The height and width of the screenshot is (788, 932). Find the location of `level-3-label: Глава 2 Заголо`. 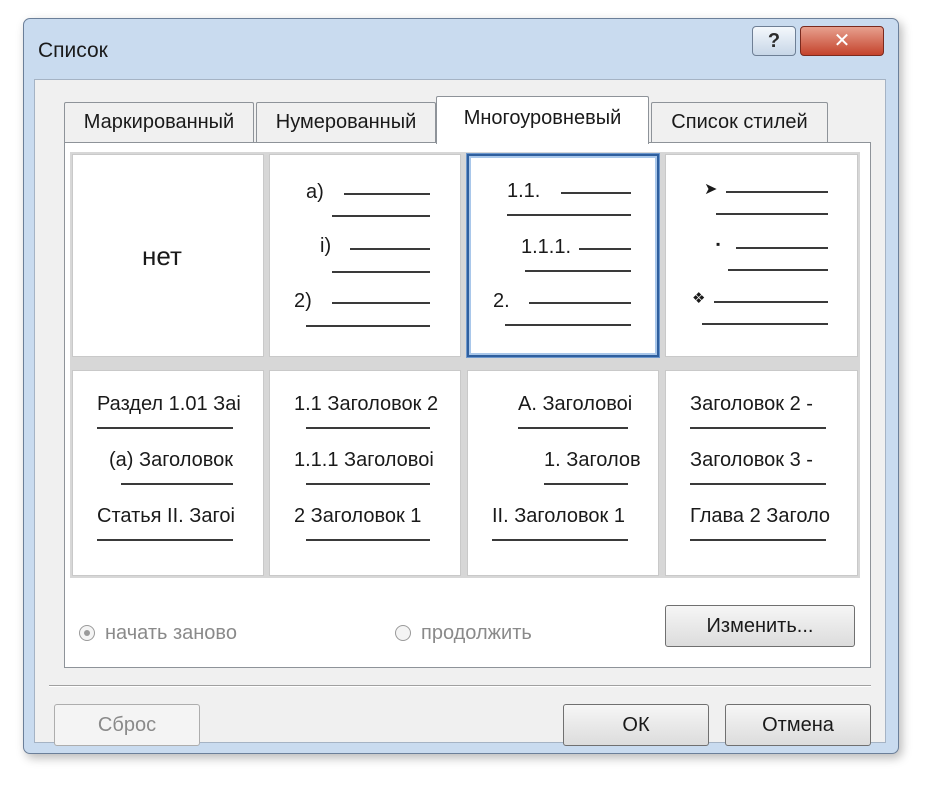

level-3-label: Глава 2 Заголо is located at coordinates (760, 516).